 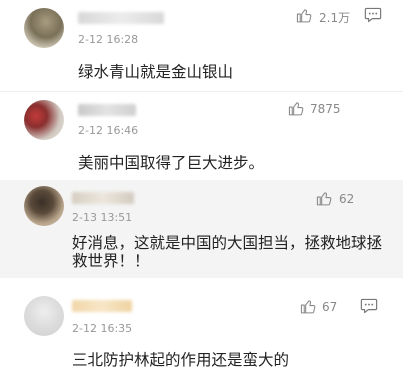 What do you see at coordinates (102, 217) in the screenshot?
I see `comment-time: 2-13 13:51` at bounding box center [102, 217].